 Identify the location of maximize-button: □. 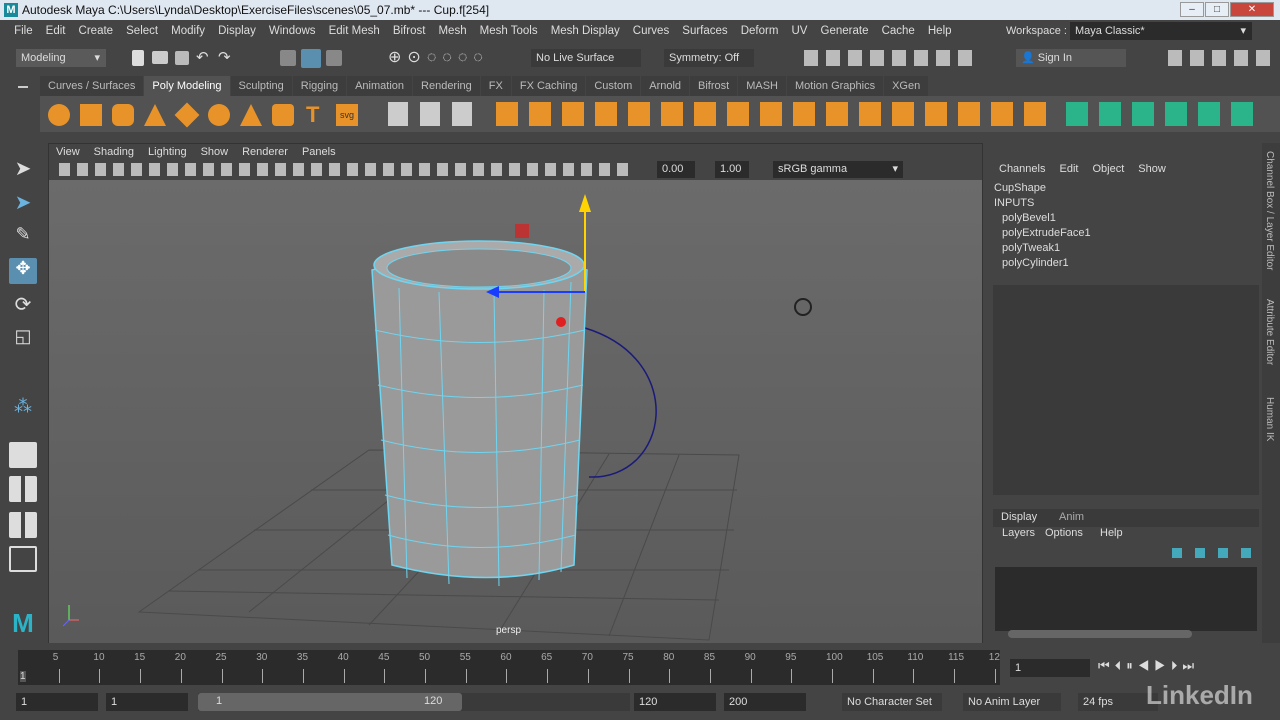
(1217, 9).